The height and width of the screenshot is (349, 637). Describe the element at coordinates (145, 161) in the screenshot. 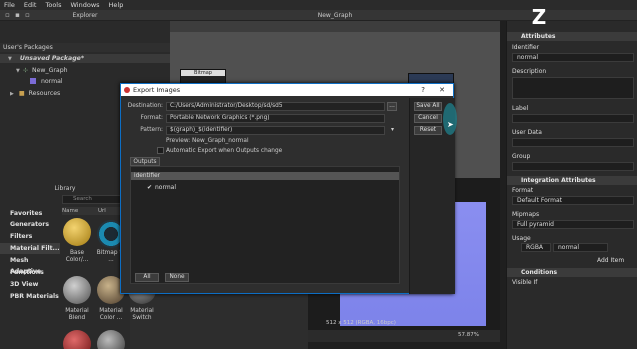

I see `outputs-tab: Outputs` at that location.